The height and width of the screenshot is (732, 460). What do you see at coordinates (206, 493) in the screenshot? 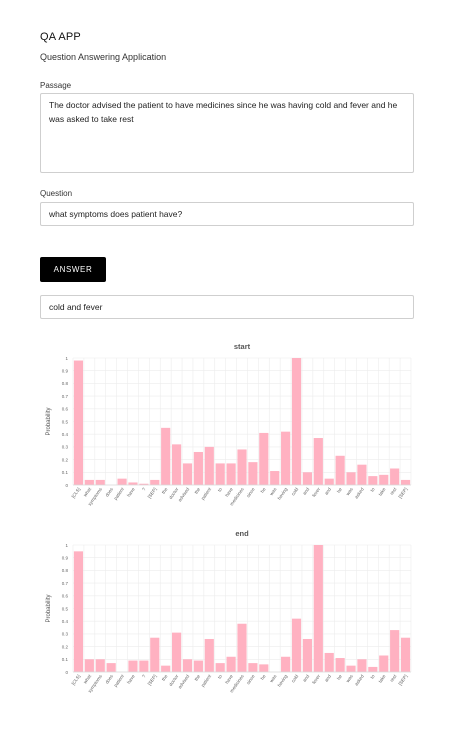
I see `x-tick-label: patient` at bounding box center [206, 493].